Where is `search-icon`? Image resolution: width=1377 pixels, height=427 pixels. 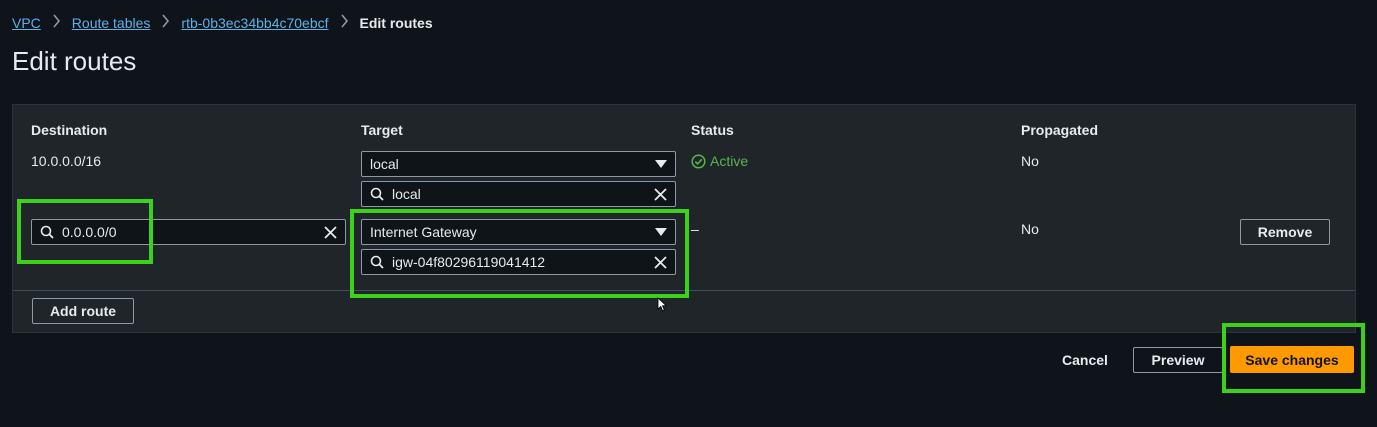 search-icon is located at coordinates (377, 194).